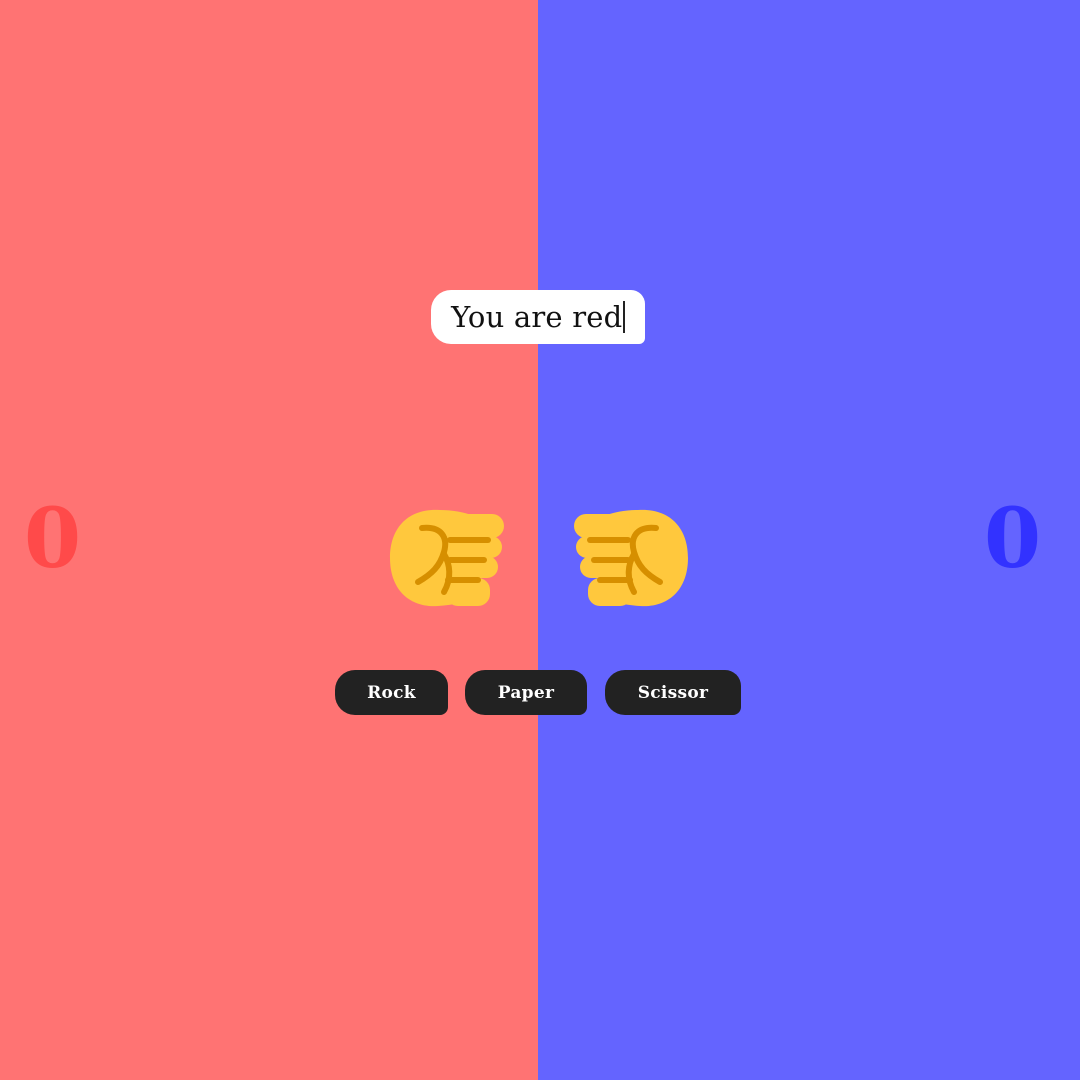 The height and width of the screenshot is (1080, 1080). What do you see at coordinates (624, 317) in the screenshot?
I see `text-caret` at bounding box center [624, 317].